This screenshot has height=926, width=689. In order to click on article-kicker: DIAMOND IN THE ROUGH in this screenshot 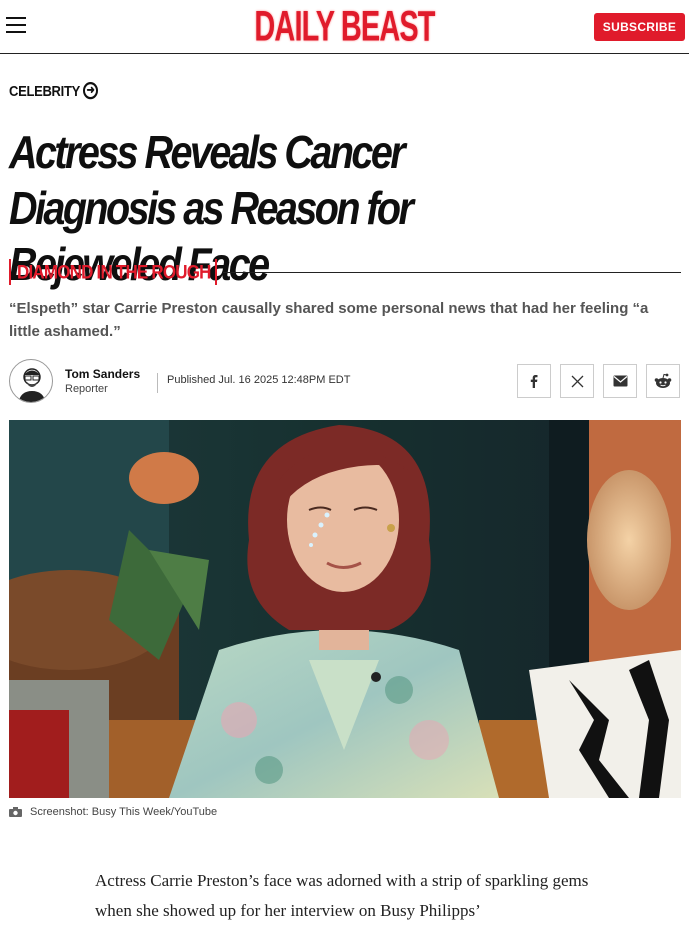, I will do `click(114, 272)`.